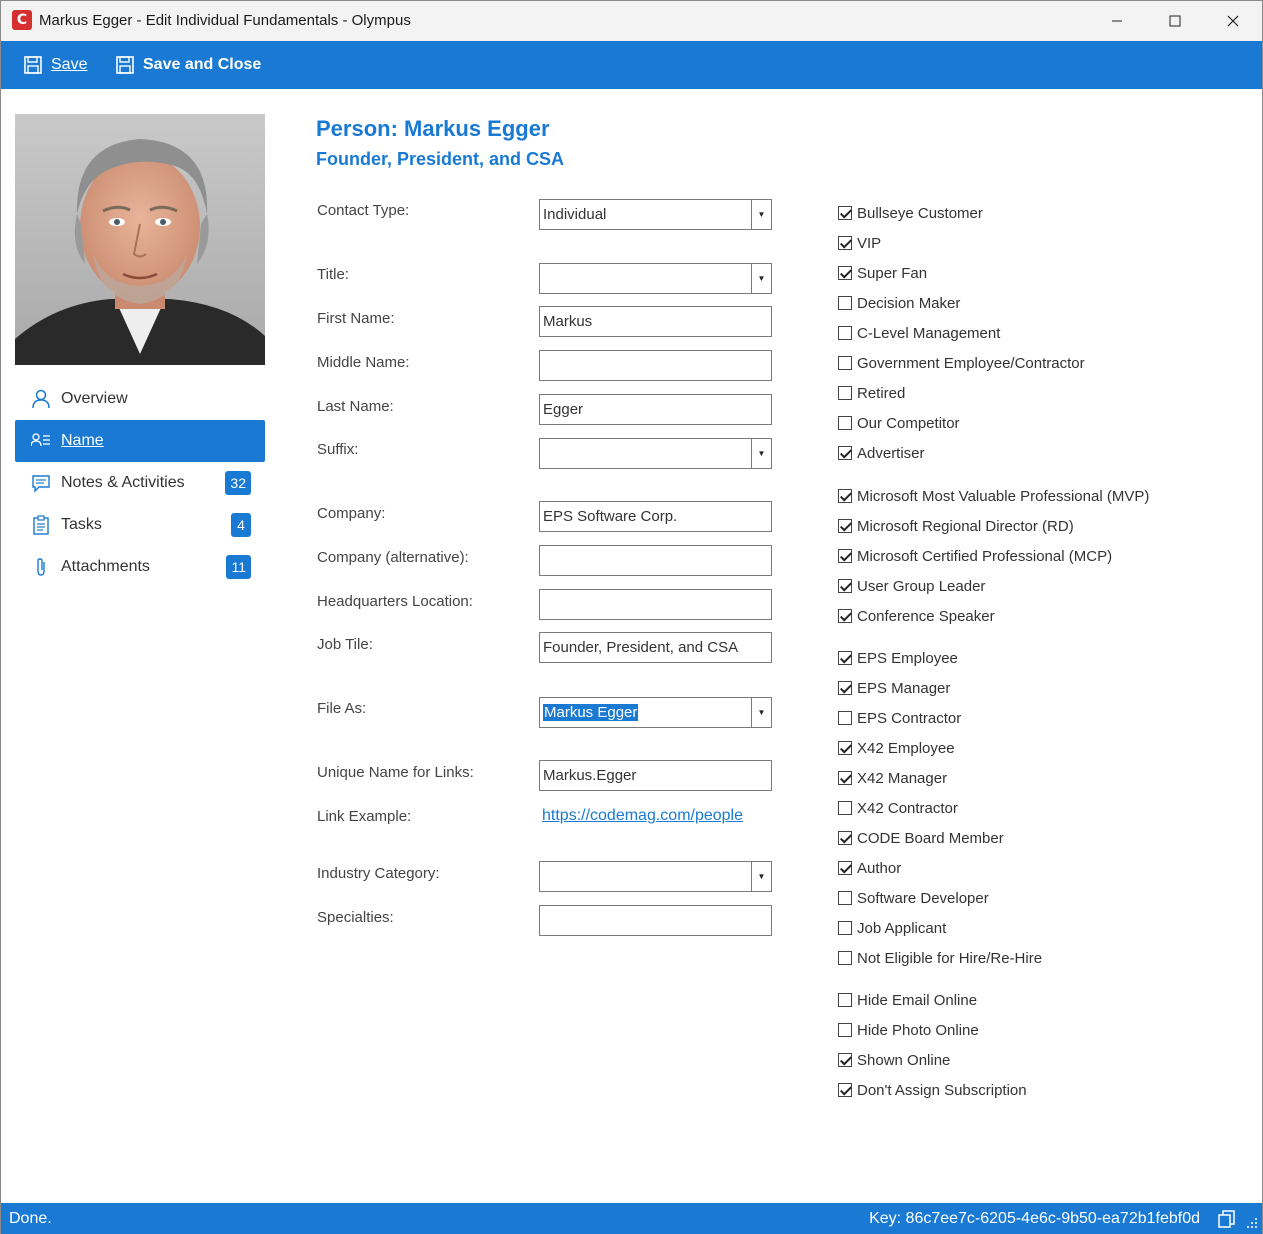 The width and height of the screenshot is (1263, 1234). I want to click on industry-category-select: ▼, so click(655, 876).